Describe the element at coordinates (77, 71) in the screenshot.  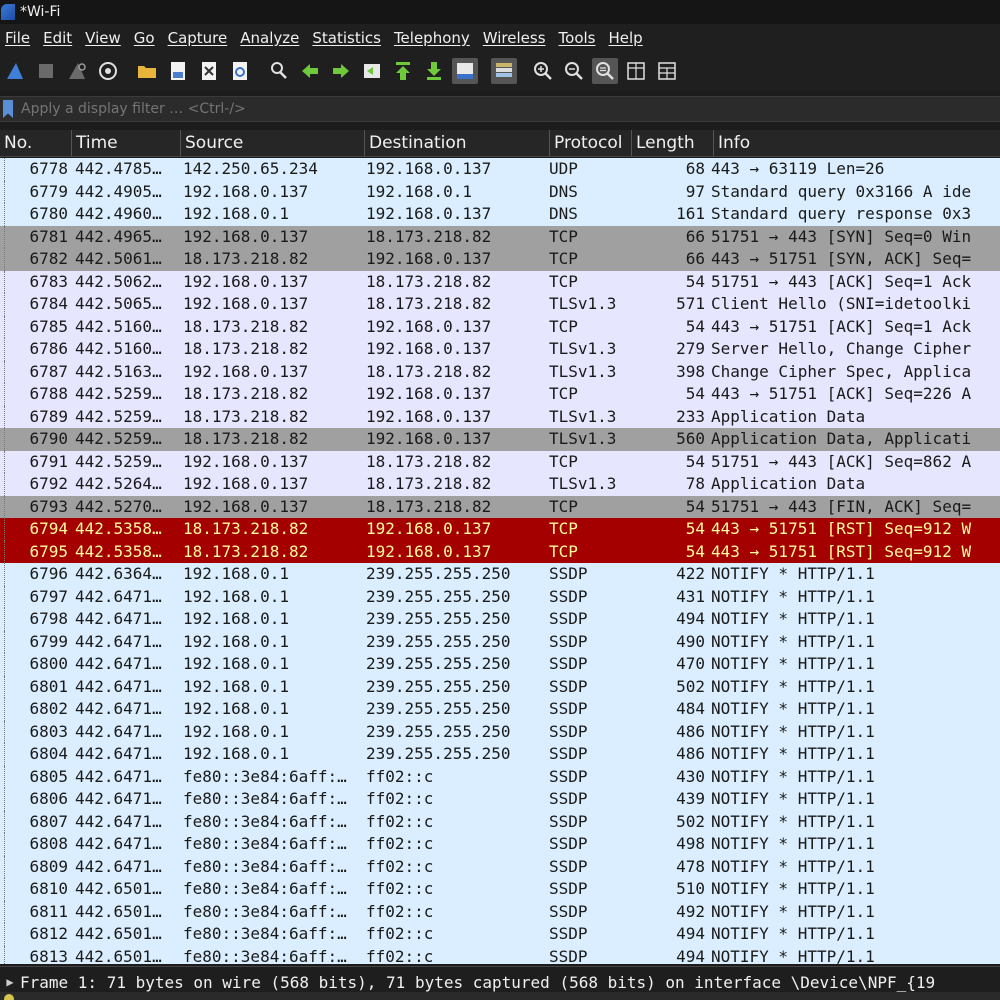
I see `shark-fin-restart-icon` at that location.